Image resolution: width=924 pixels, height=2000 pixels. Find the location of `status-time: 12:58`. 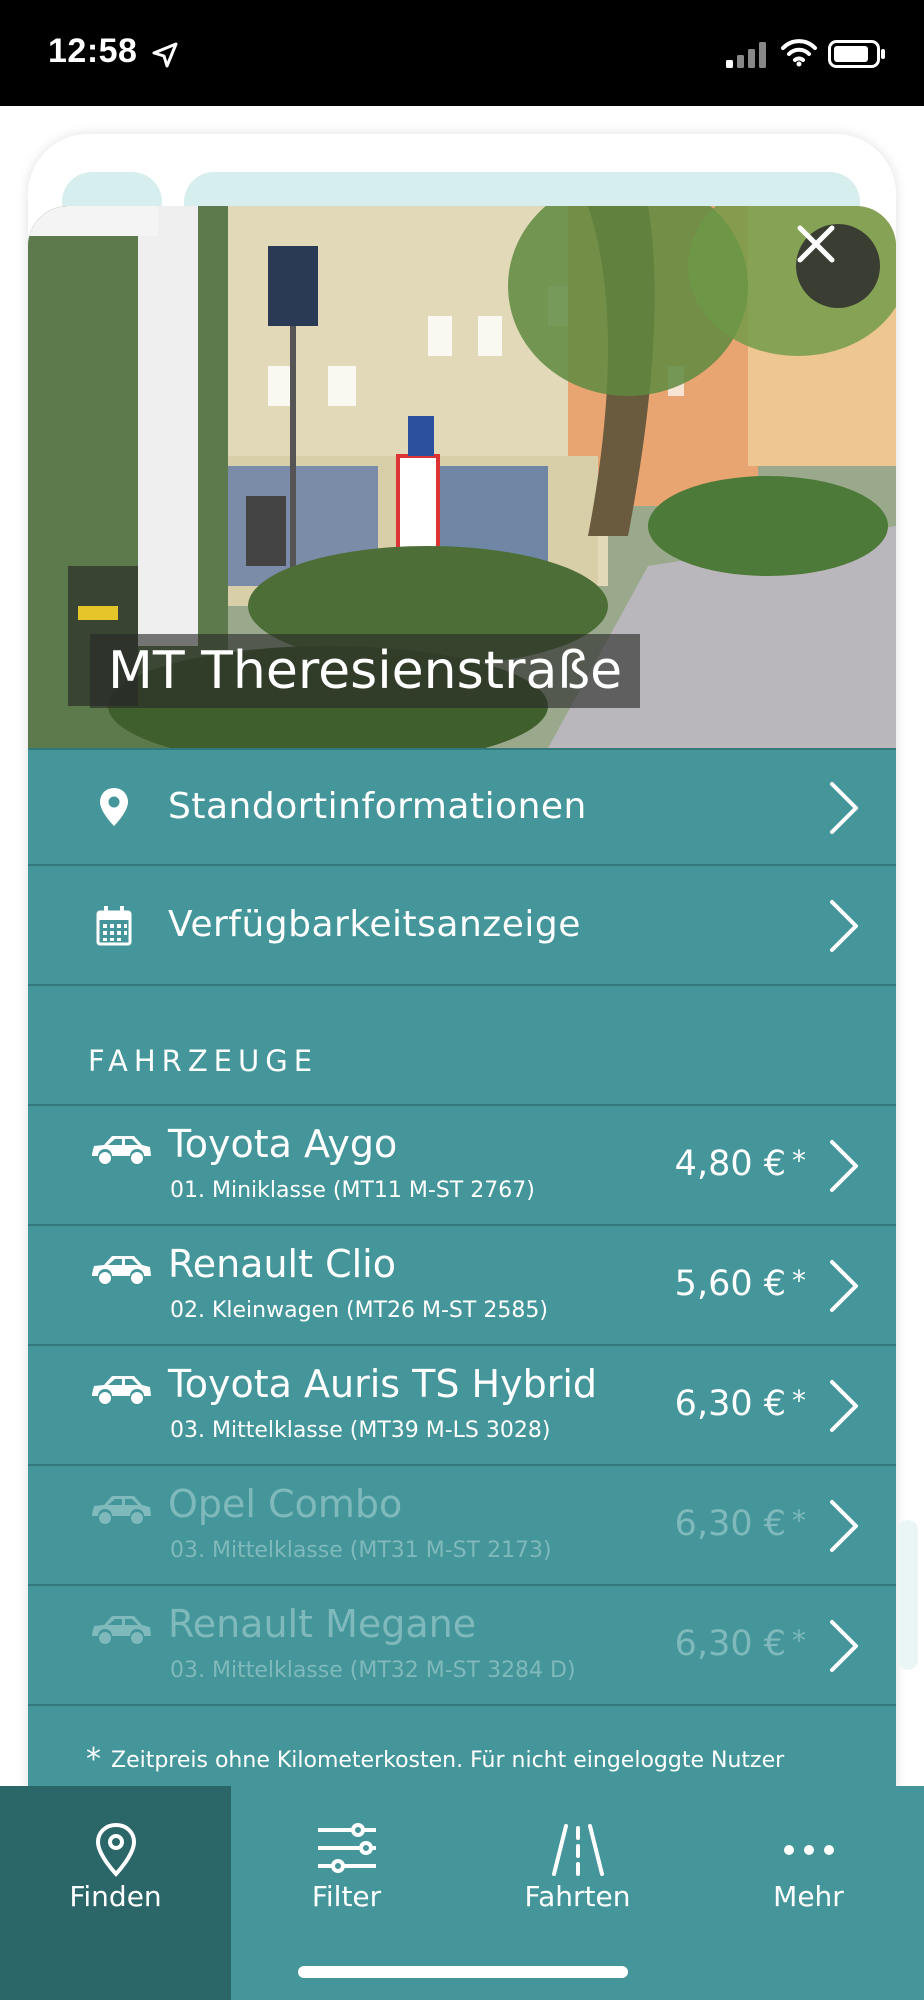

status-time: 12:58 is located at coordinates (93, 51).